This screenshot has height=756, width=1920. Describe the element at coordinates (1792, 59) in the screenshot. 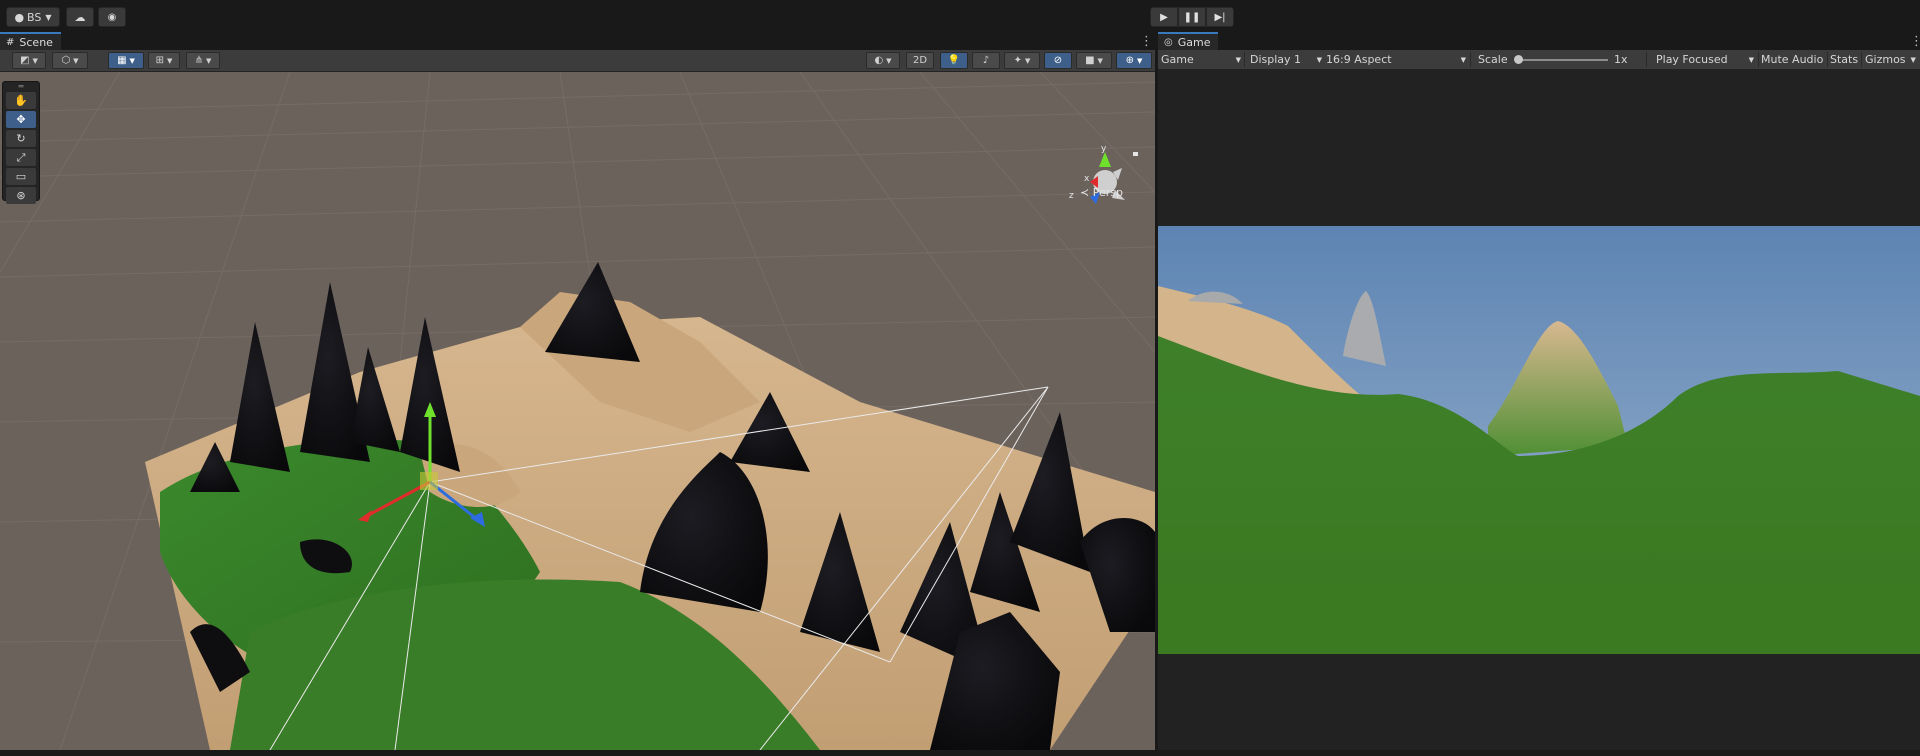

I see `mute-audio-button: Mute Audio` at that location.